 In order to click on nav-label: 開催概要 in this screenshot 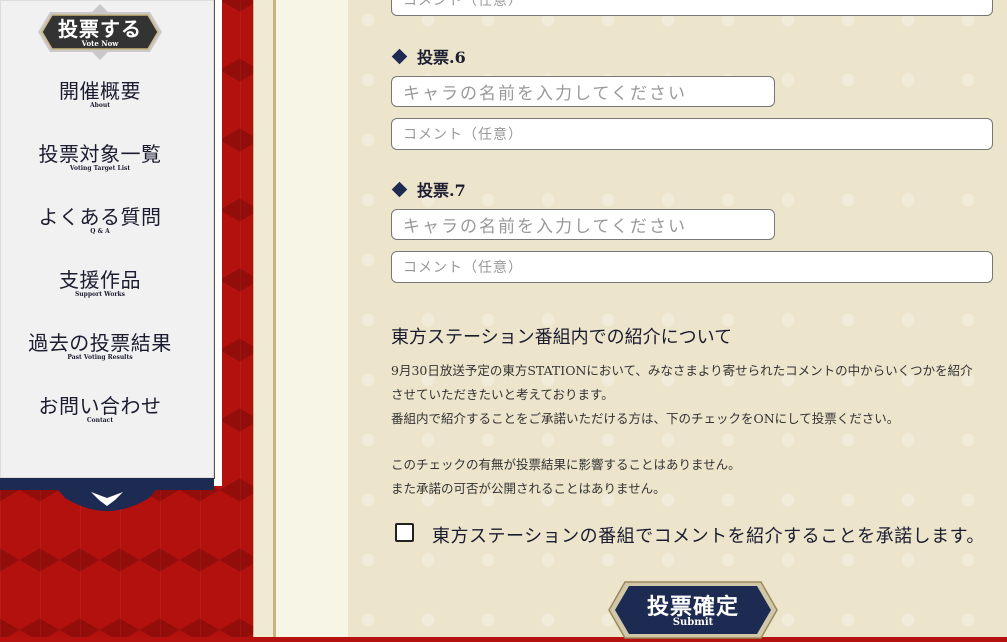, I will do `click(100, 91)`.